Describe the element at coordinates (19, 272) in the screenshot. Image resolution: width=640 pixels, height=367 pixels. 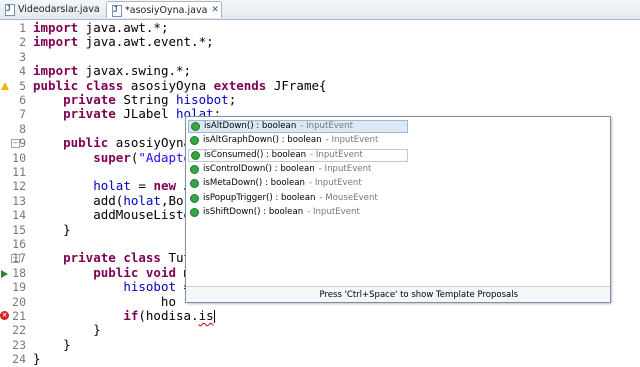
I see `line-number: 18` at that location.